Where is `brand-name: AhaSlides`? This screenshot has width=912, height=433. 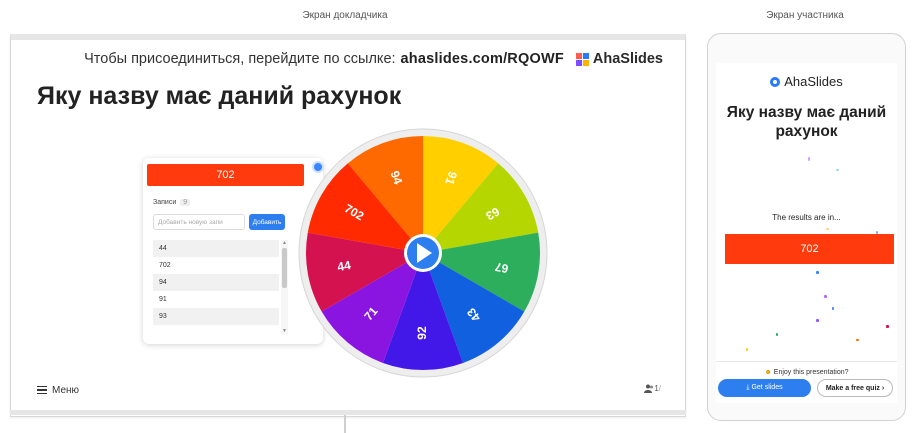 brand-name: AhaSlides is located at coordinates (627, 59).